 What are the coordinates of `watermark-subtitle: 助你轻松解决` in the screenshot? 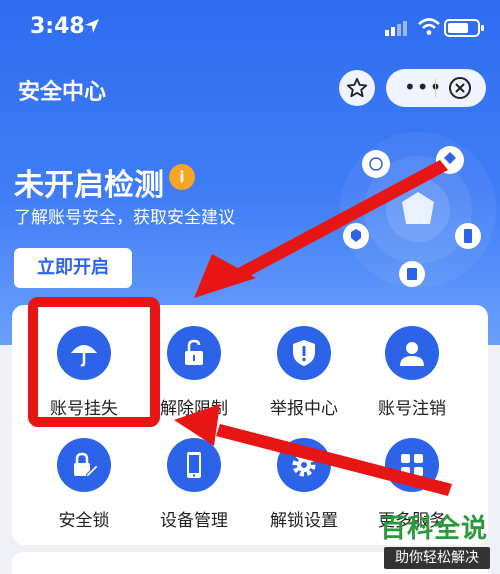 It's located at (437, 558).